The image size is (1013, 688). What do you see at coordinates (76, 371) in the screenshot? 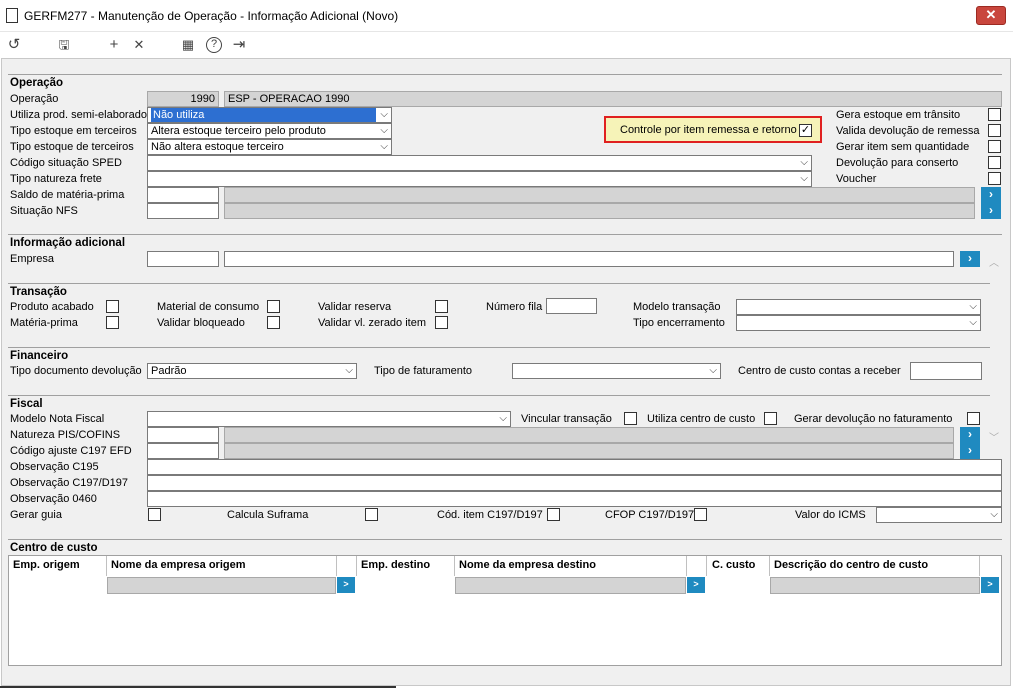
I see `tipo-doc-label: Tipo documento devolução` at bounding box center [76, 371].